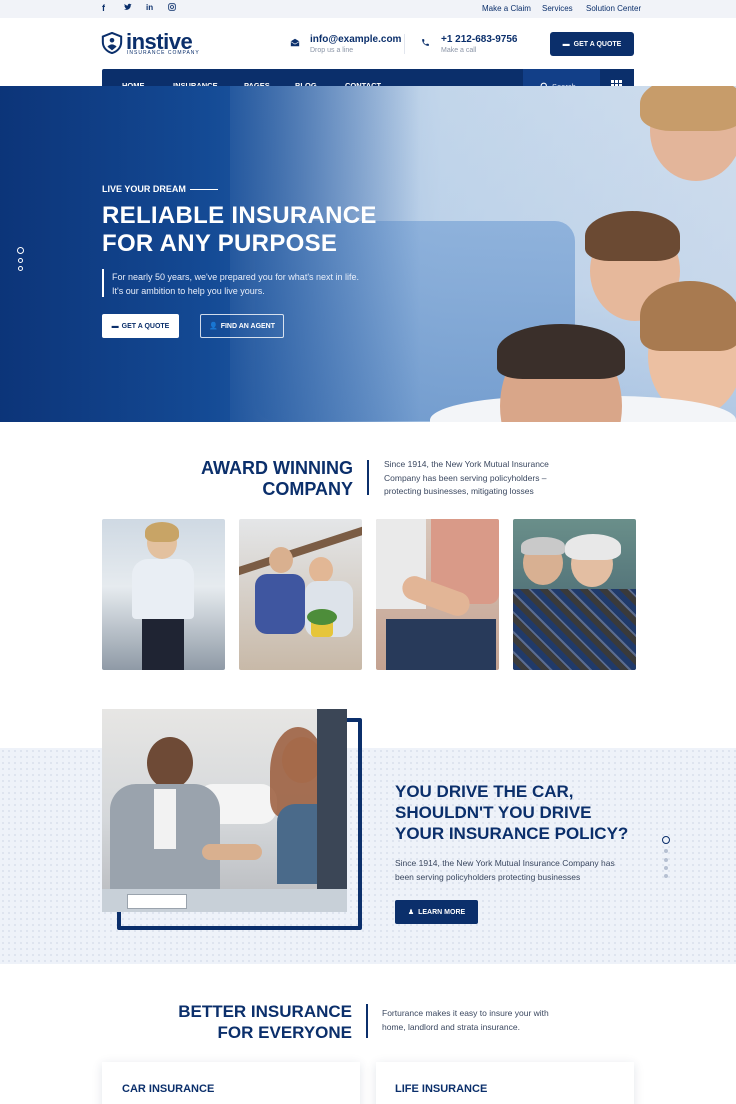 The height and width of the screenshot is (1104, 736). I want to click on twitter-icon, so click(128, 8).